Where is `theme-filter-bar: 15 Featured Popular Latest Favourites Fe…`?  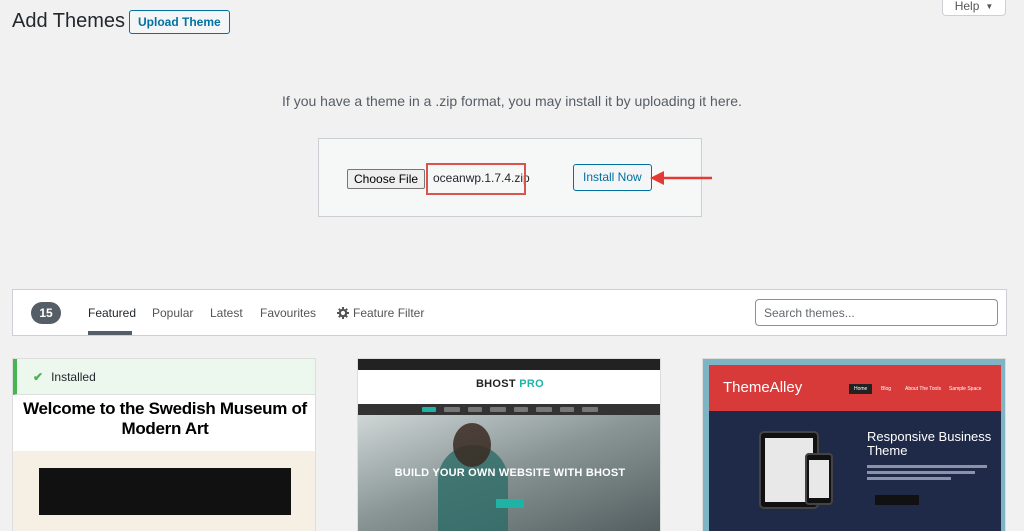 theme-filter-bar: 15 Featured Popular Latest Favourites Fe… is located at coordinates (509, 312).